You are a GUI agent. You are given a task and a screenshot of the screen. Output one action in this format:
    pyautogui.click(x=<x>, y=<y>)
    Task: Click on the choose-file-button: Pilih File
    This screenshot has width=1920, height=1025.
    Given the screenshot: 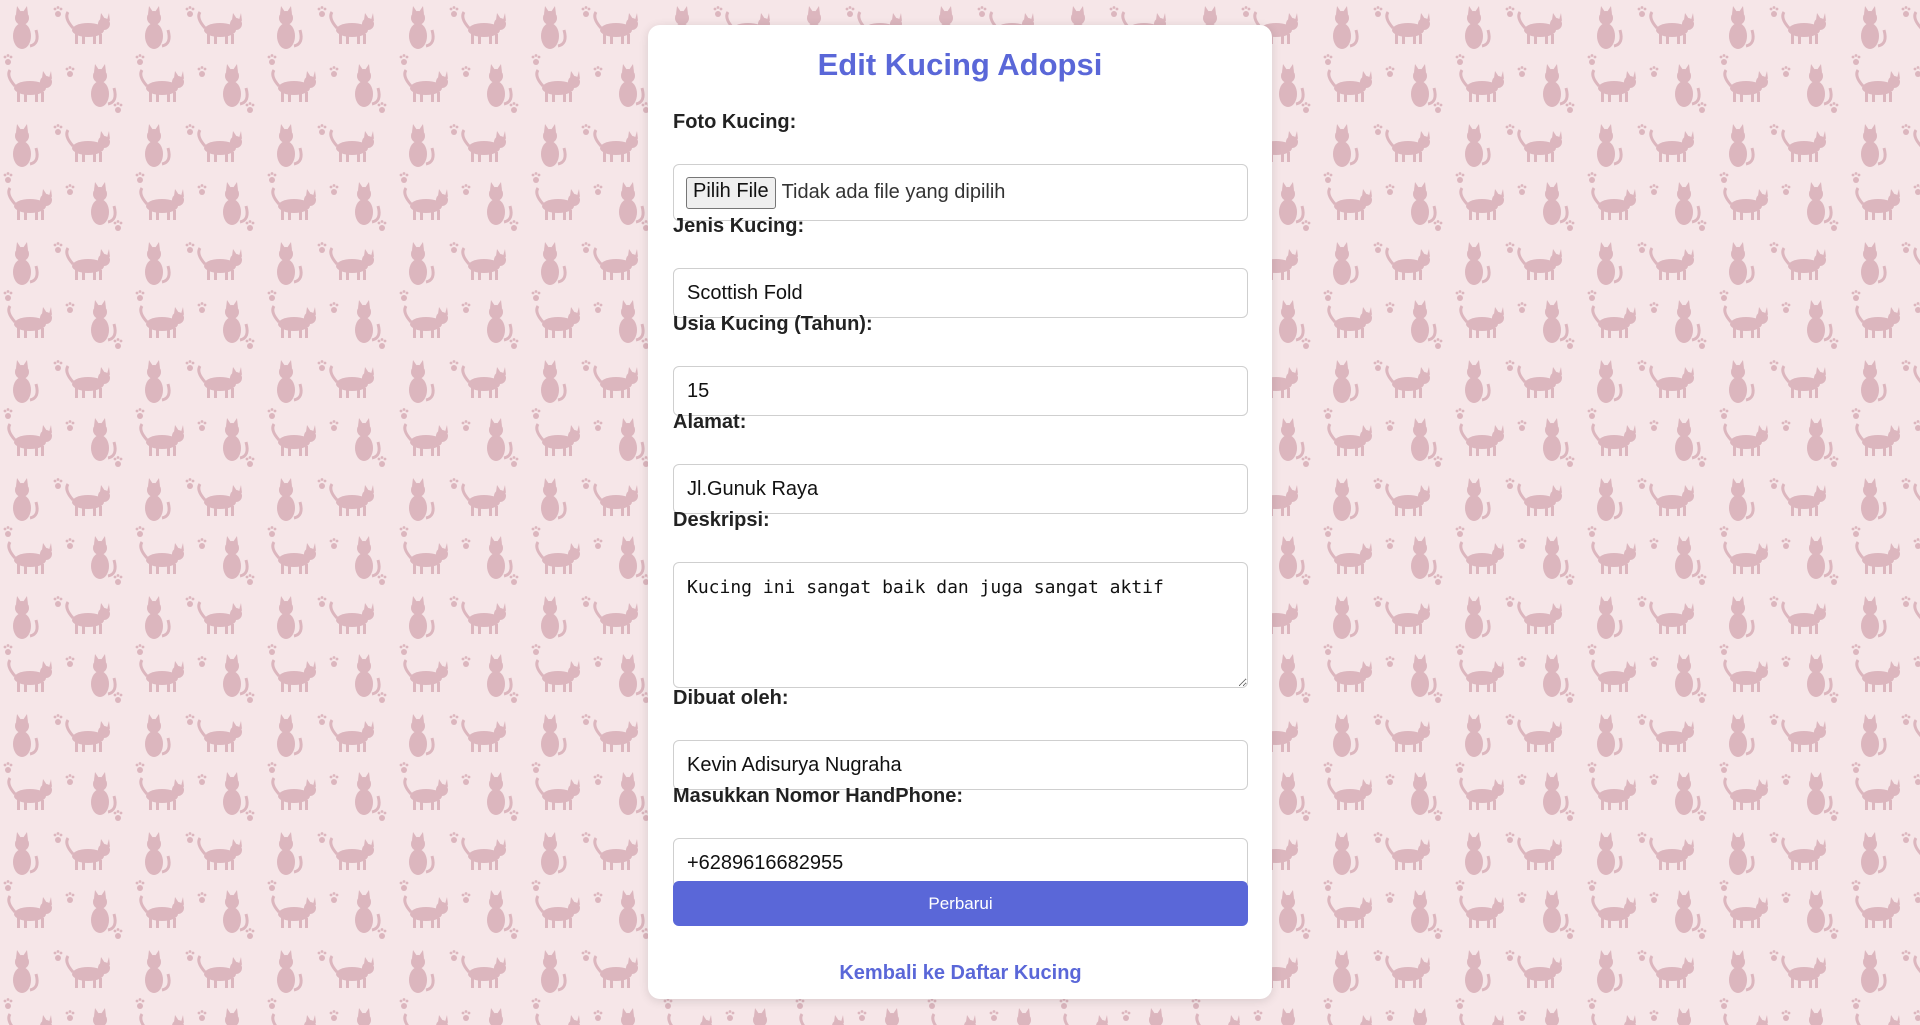 What is the action you would take?
    pyautogui.click(x=731, y=192)
    